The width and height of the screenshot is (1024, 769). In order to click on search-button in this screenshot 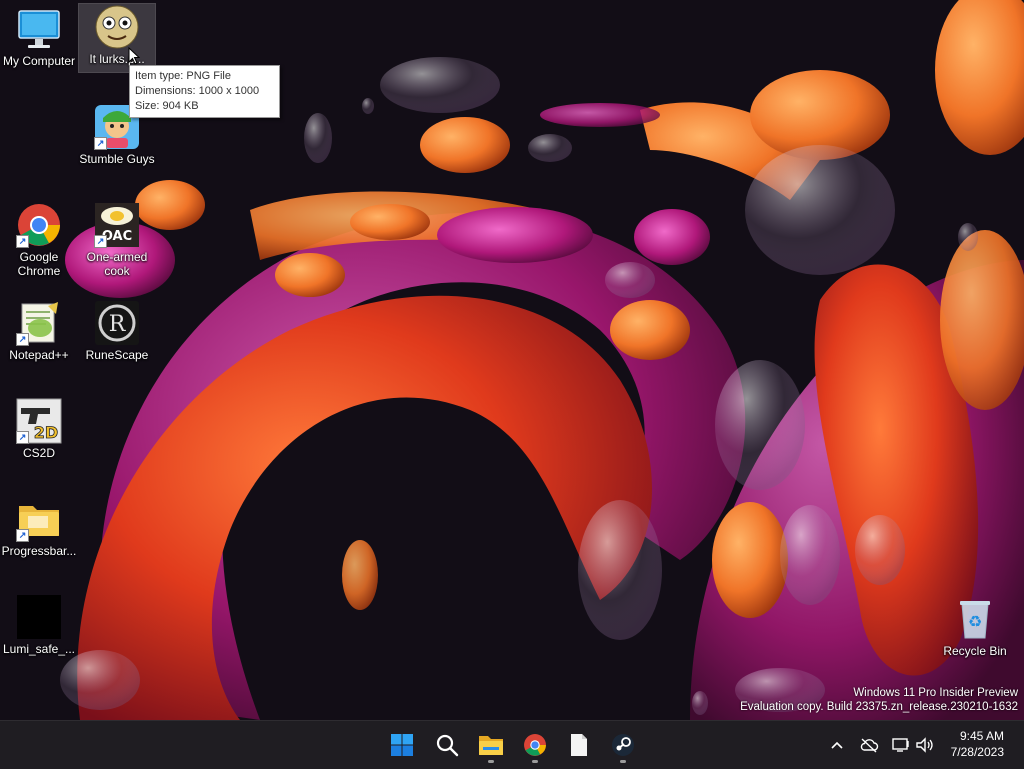, I will do `click(447, 745)`.